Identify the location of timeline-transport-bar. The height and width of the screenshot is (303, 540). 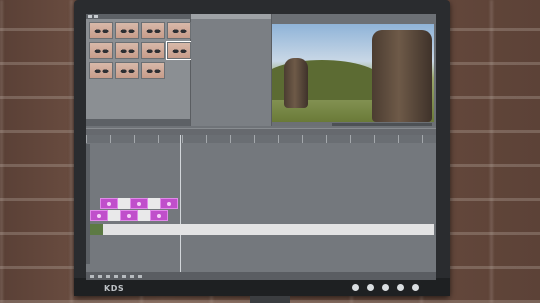
(261, 276).